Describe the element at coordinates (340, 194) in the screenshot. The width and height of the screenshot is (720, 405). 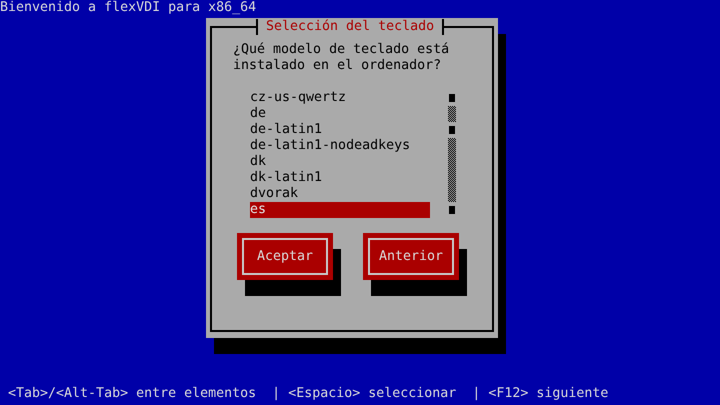
I see `list-item: dvorak` at that location.